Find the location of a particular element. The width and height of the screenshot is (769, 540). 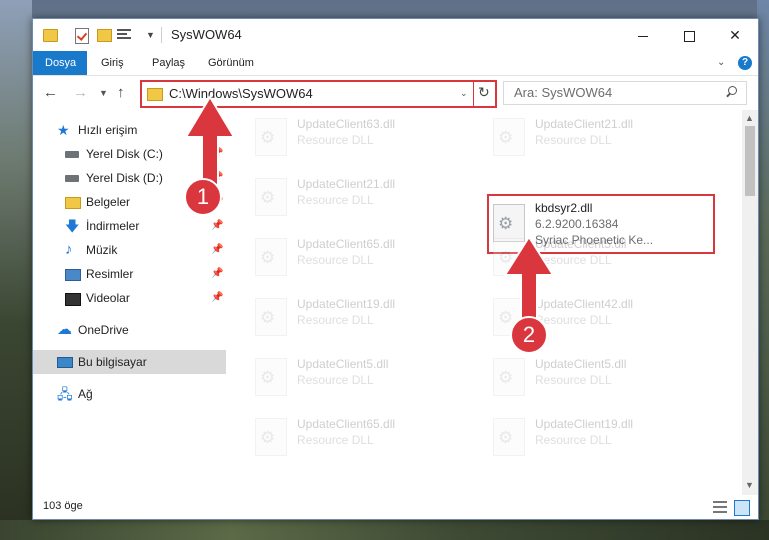

file-name: UpdateClient65.dll is located at coordinates (346, 244).